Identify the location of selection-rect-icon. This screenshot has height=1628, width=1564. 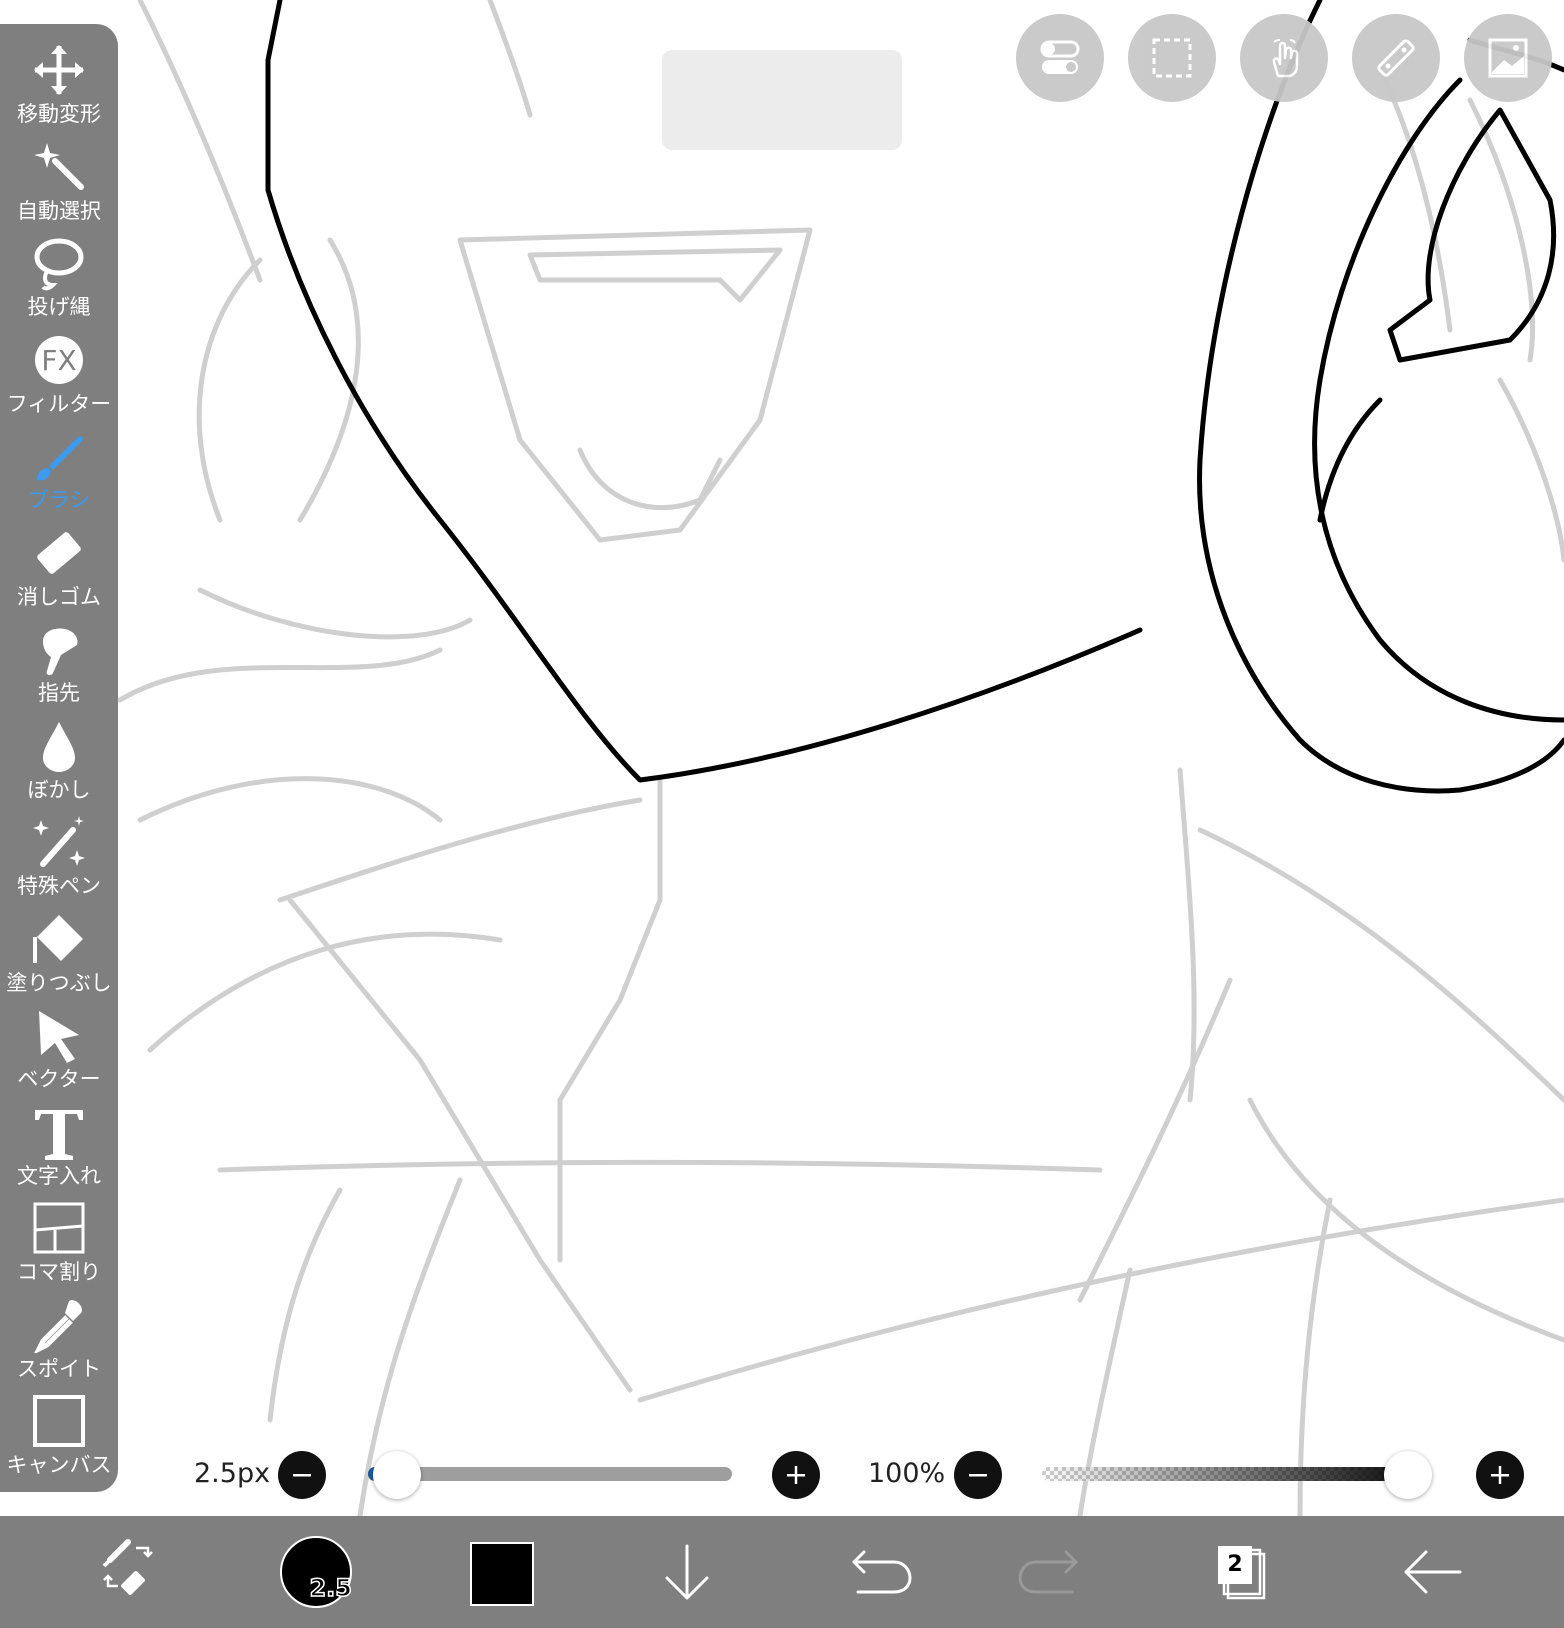
(1172, 58).